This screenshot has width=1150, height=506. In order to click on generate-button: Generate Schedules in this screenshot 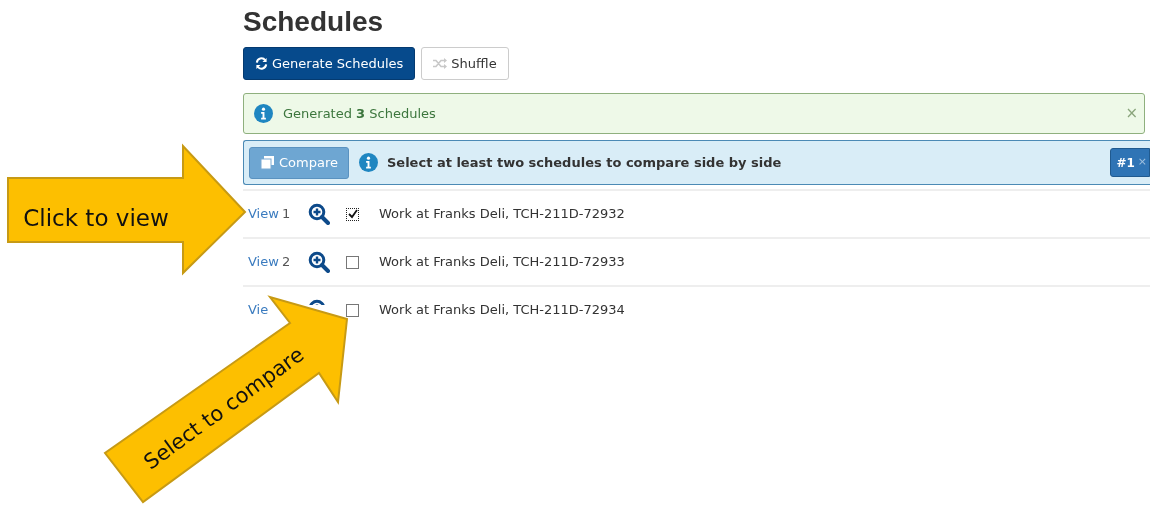, I will do `click(329, 63)`.